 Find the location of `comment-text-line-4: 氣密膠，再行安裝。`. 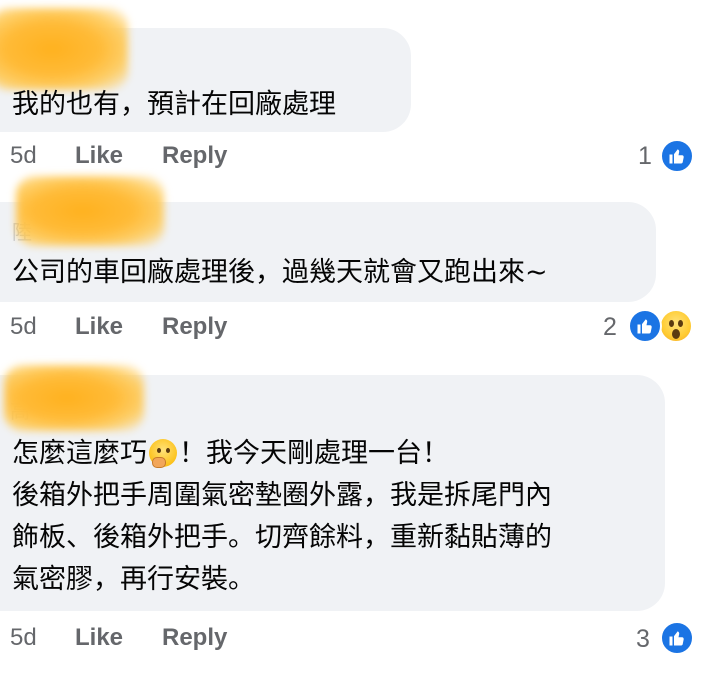

comment-text-line-4: 氣密膠，再行安裝。 is located at coordinates (133, 579).